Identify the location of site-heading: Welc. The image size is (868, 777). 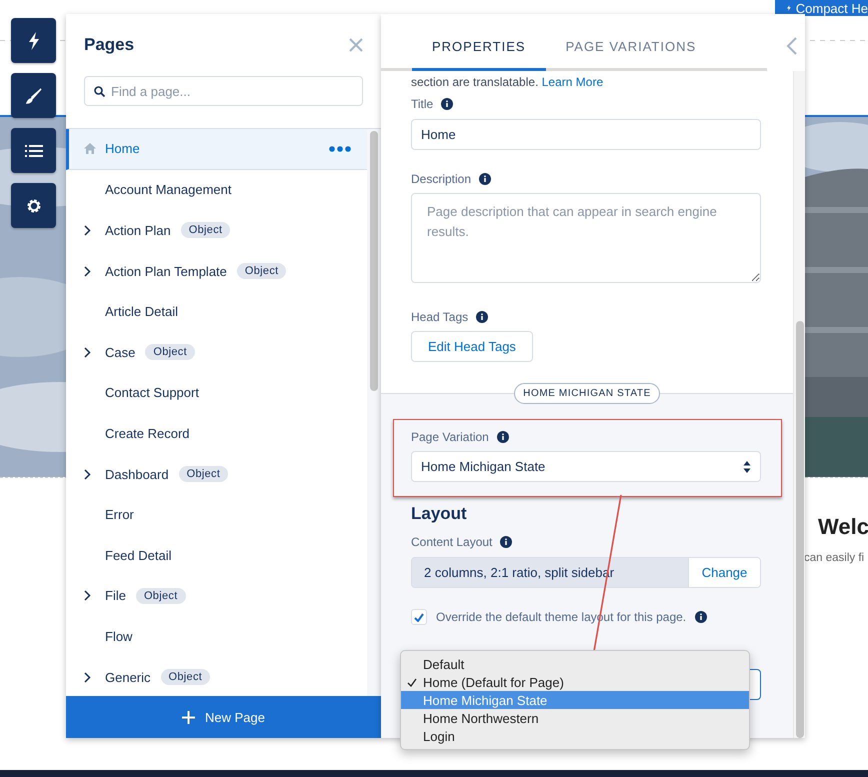
(842, 527).